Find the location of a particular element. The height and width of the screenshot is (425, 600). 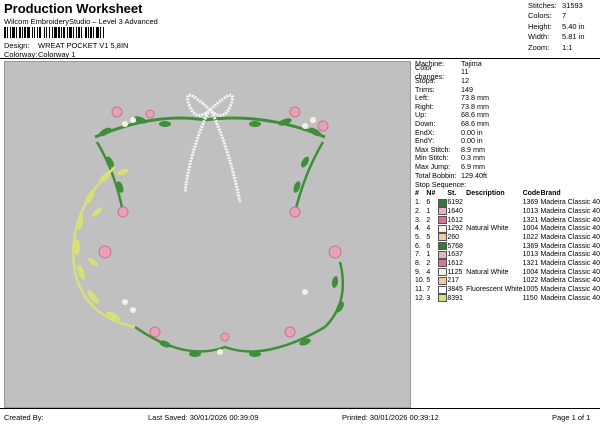

cell-n: 6 is located at coordinates (428, 246).